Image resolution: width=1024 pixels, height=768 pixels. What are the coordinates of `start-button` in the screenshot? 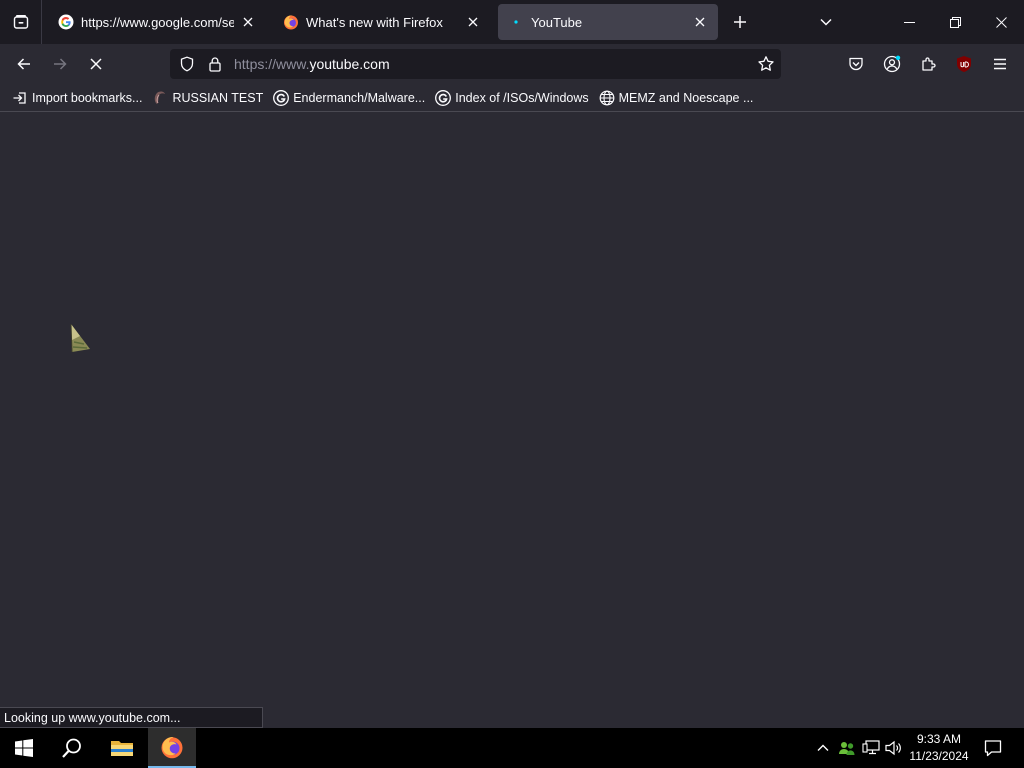 It's located at (24, 748).